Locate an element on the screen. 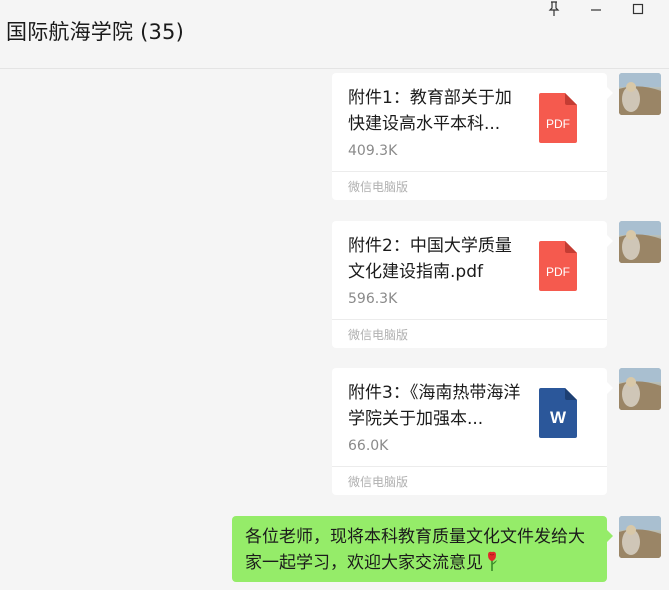 This screenshot has height=590, width=669. text-message: 各位老师，现将本科教育质量文化文件发给大家一起学习，欢迎大家交流意见 is located at coordinates (422, 549).